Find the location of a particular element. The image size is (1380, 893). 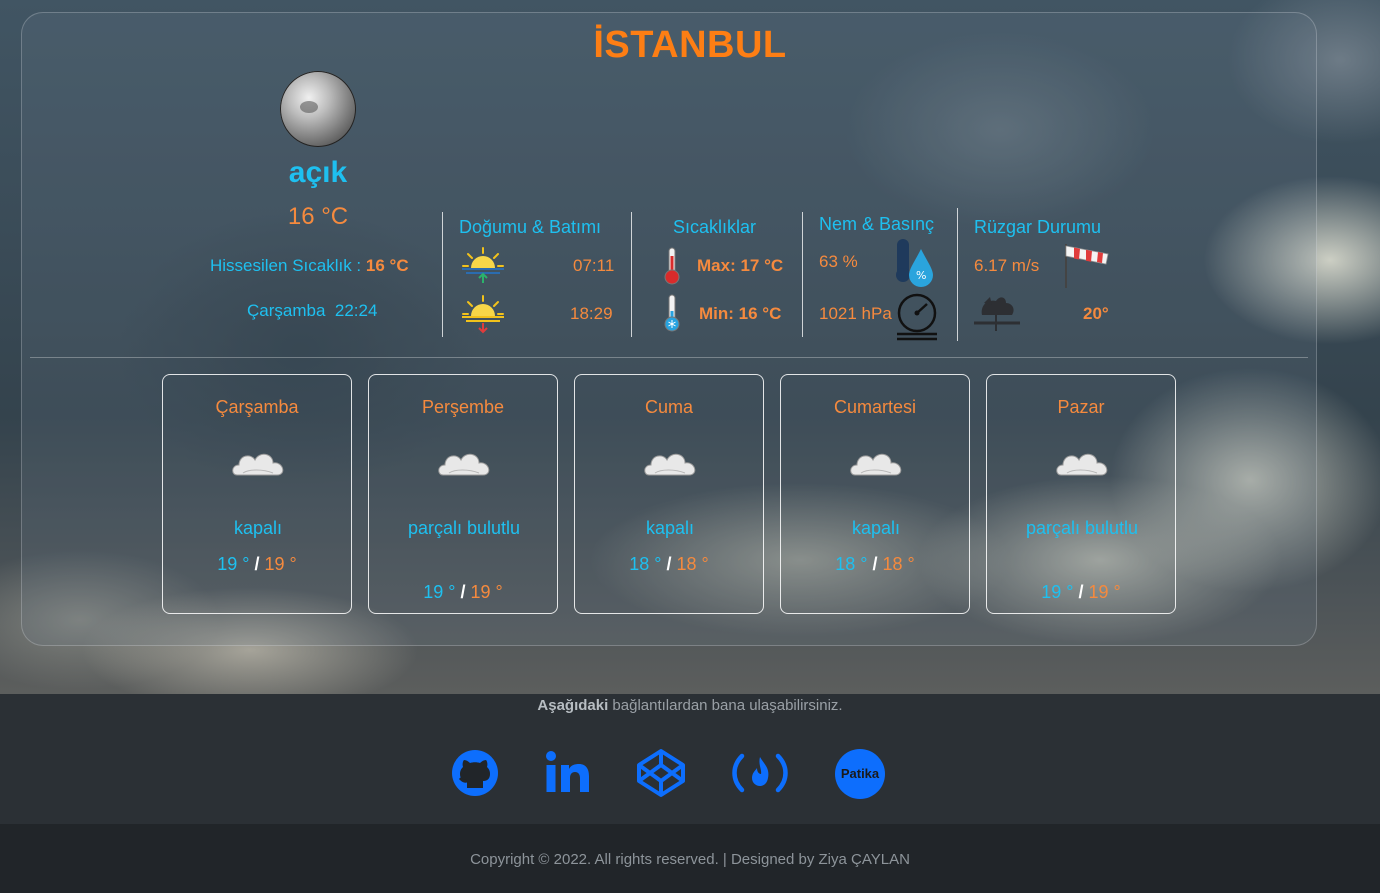

section-divider is located at coordinates (669, 357).